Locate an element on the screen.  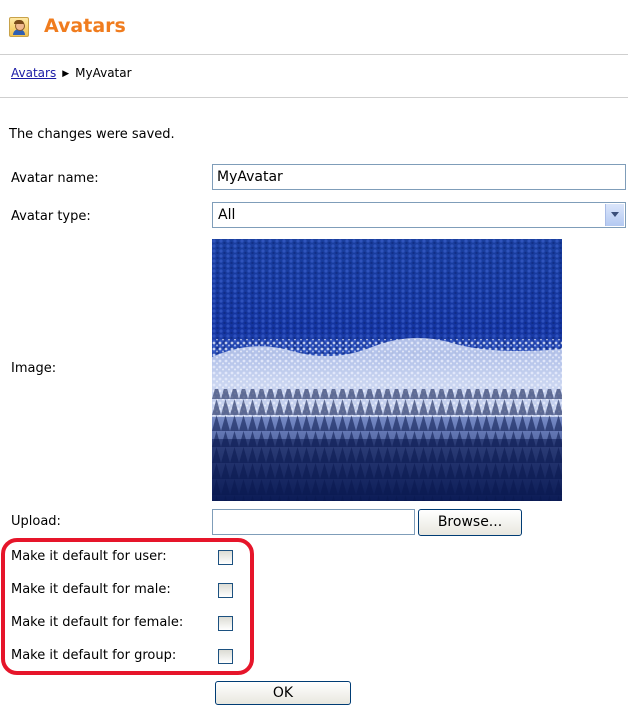
default-female-checkbox is located at coordinates (225, 623).